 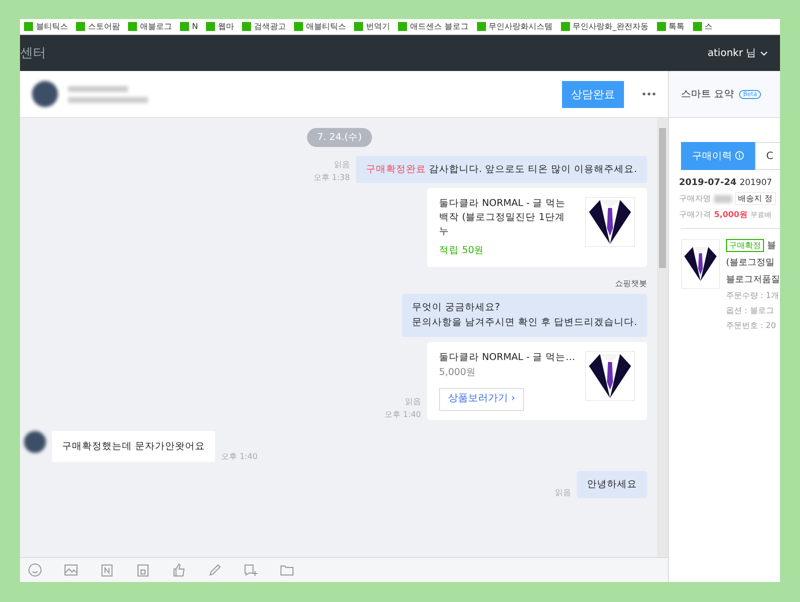 I want to click on app-title: 센터, so click(x=33, y=53).